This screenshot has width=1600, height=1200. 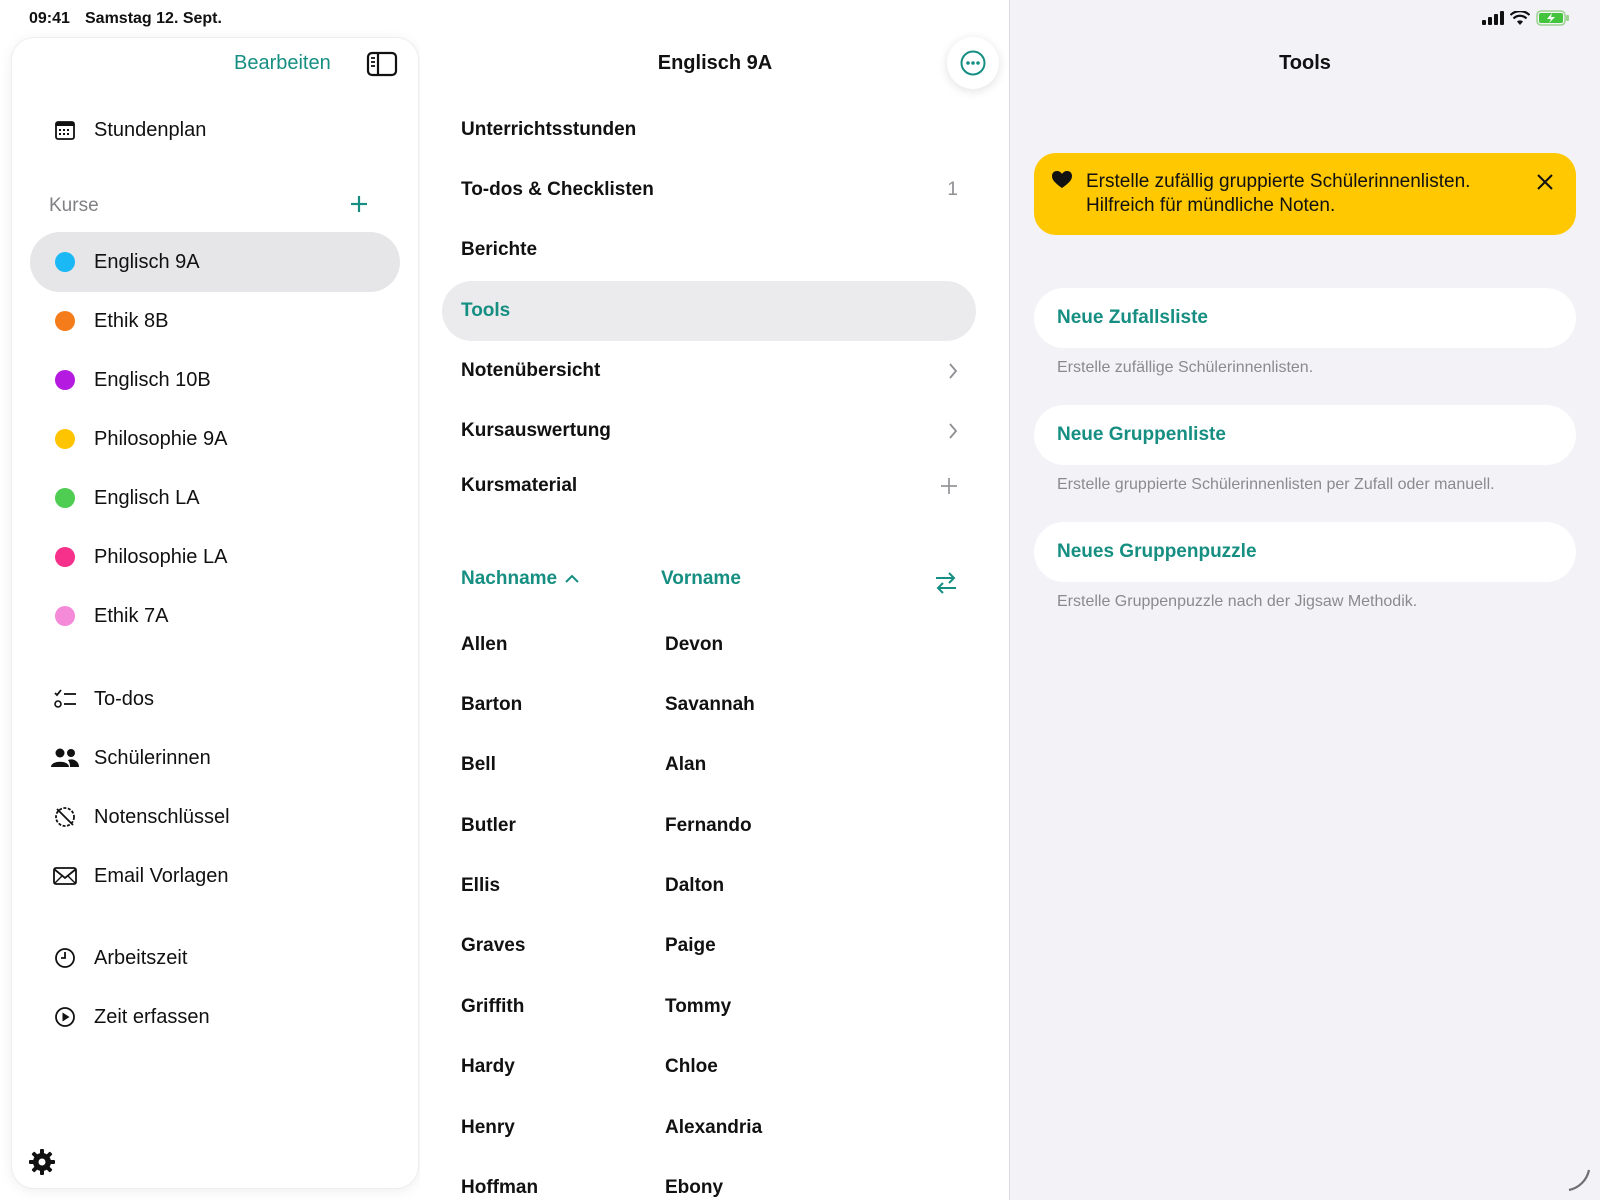 What do you see at coordinates (488, 825) in the screenshot?
I see `student-lastname: Butler` at bounding box center [488, 825].